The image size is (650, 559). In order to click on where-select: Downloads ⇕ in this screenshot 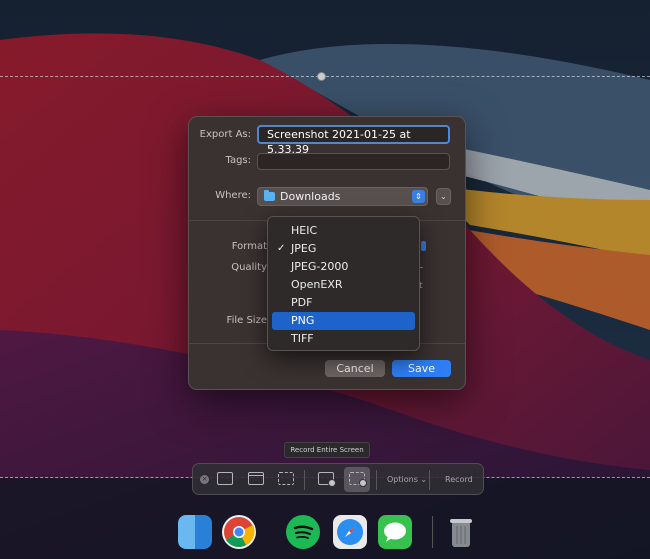, I will do `click(342, 196)`.